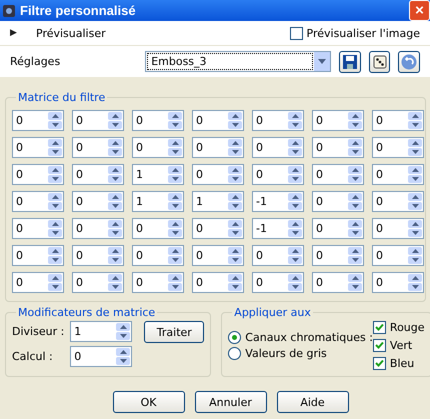 The height and width of the screenshot is (419, 430). Describe the element at coordinates (174, 332) in the screenshot. I see `apply-button: Traiter` at that location.